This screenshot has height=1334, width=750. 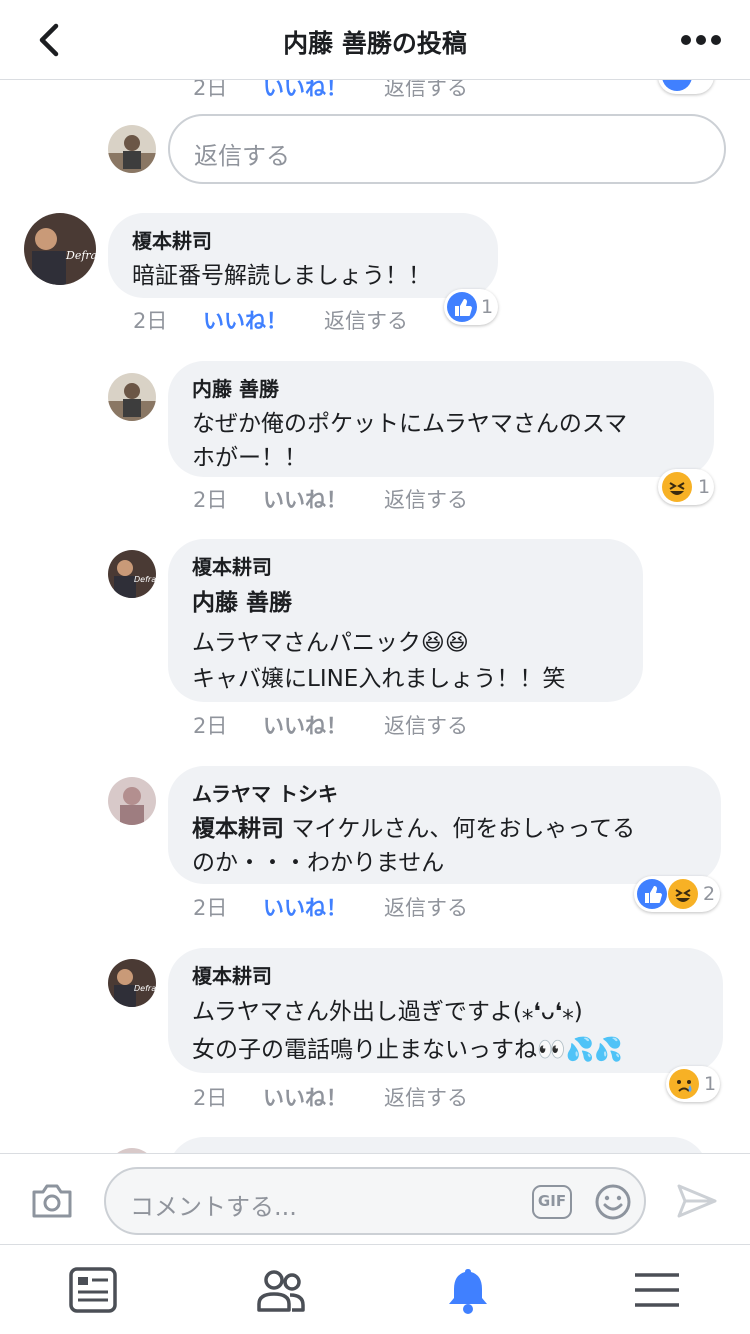 I want to click on comment-bubble: 内藤 善勝 なぜか俺のポケットにムラヤマさんのスマ ホがー！！, so click(x=441, y=419).